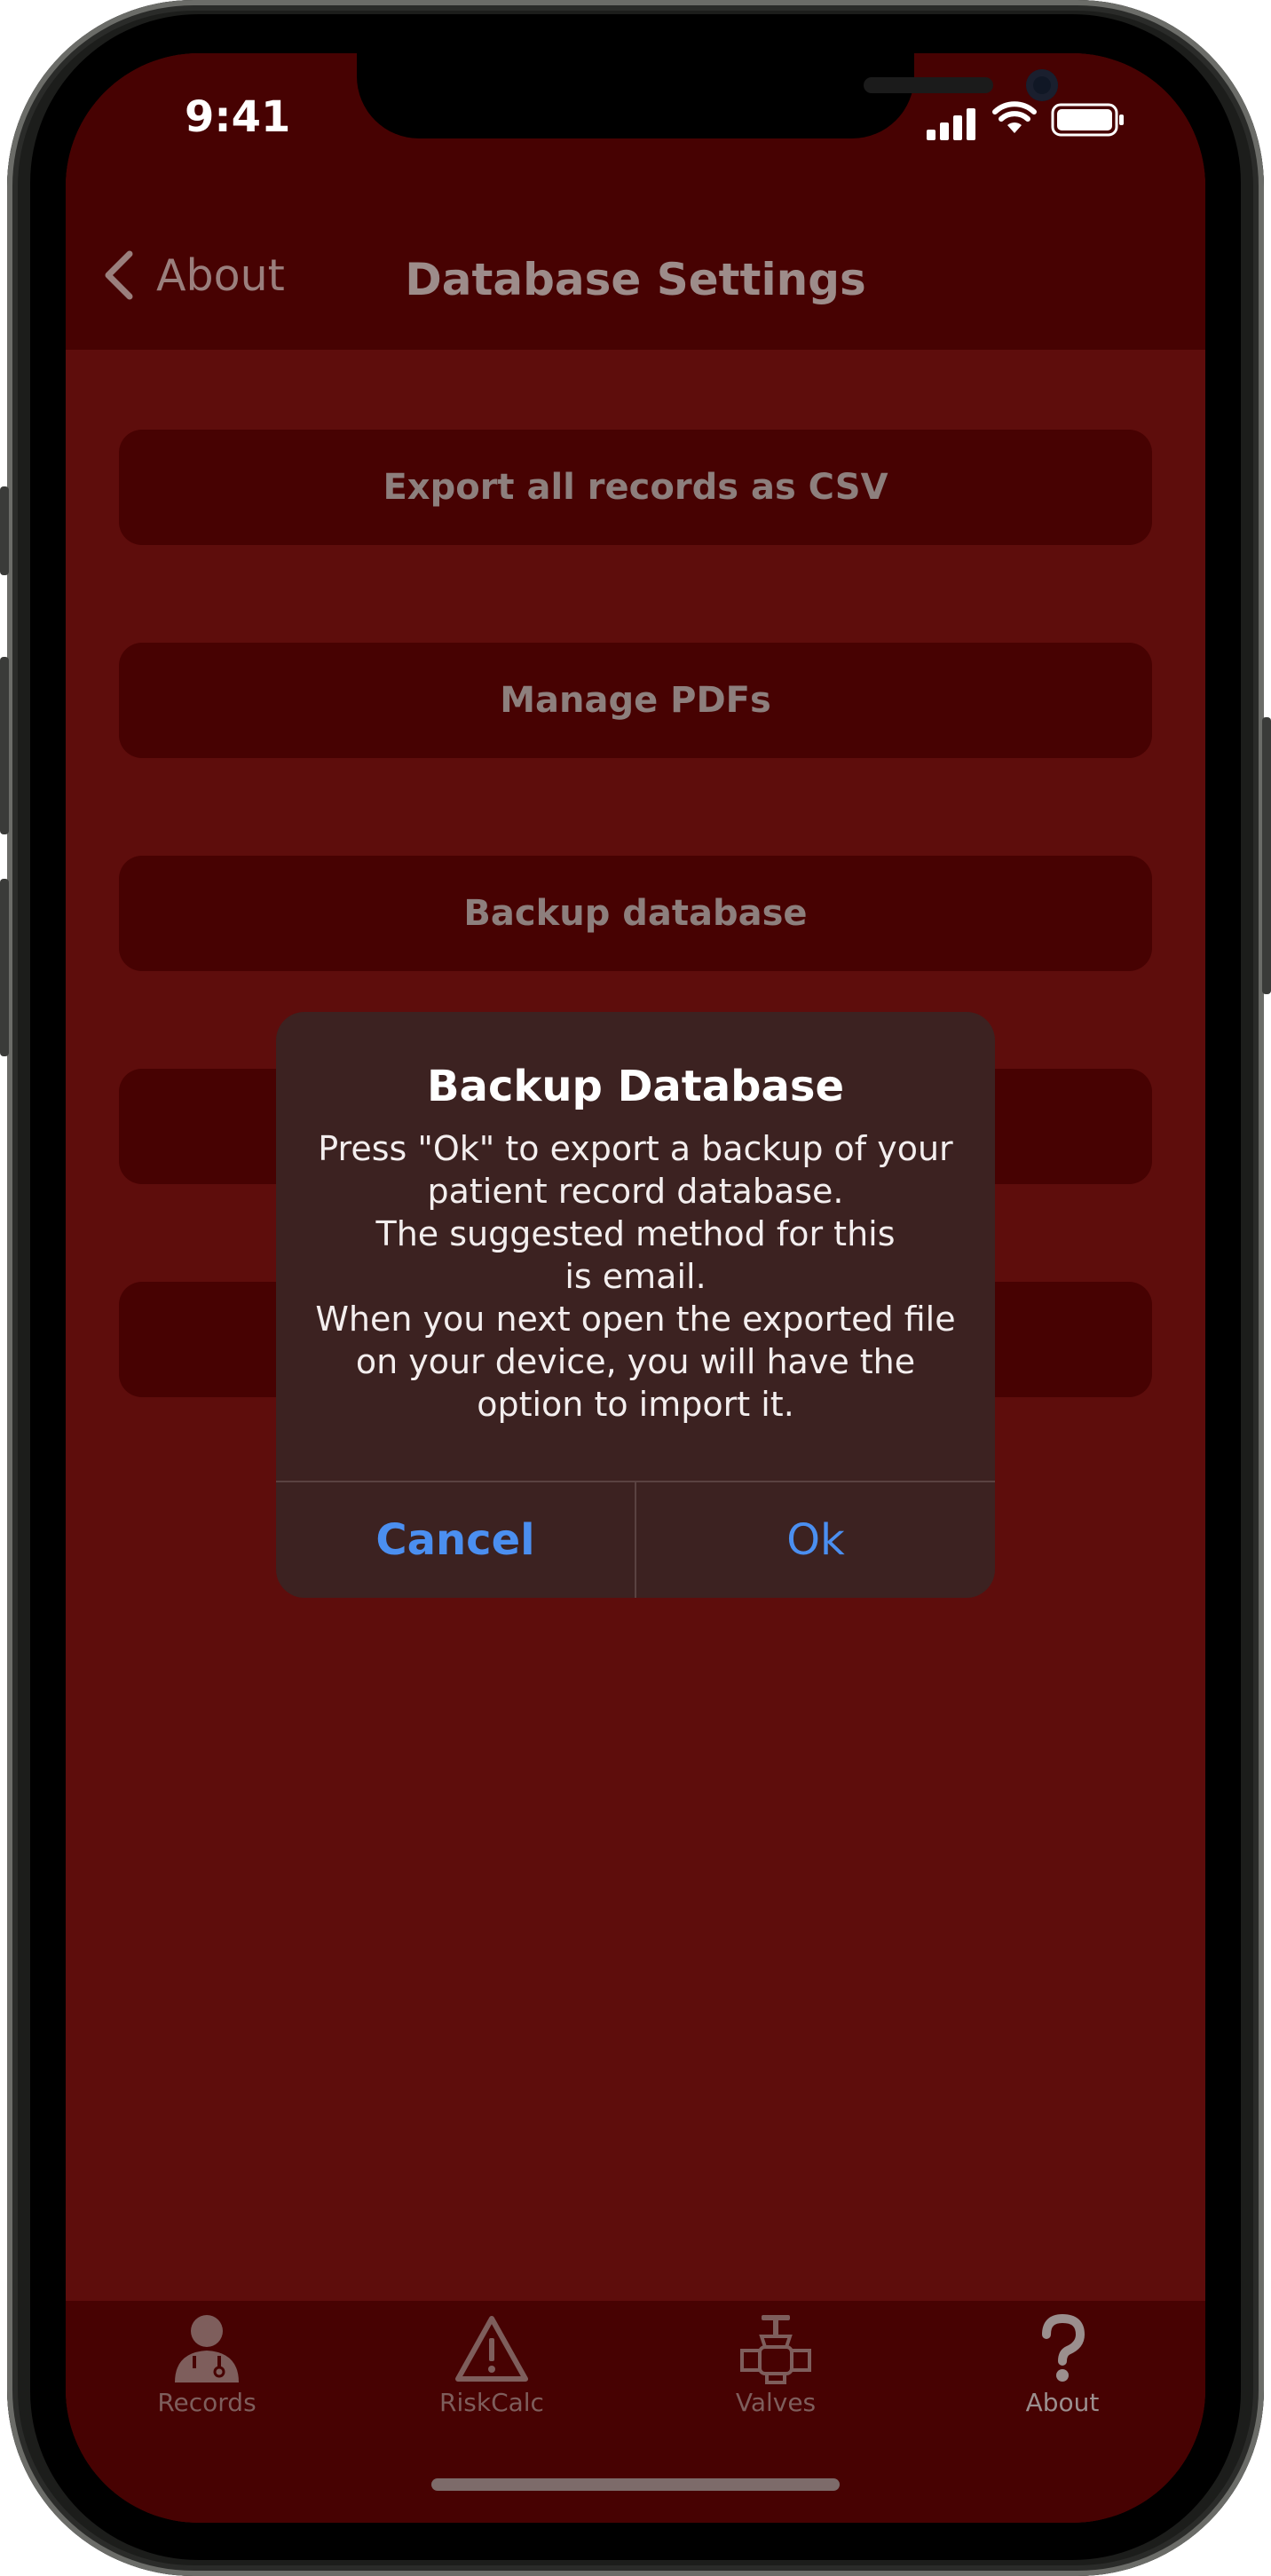  I want to click on tab-label: Records, so click(207, 2402).